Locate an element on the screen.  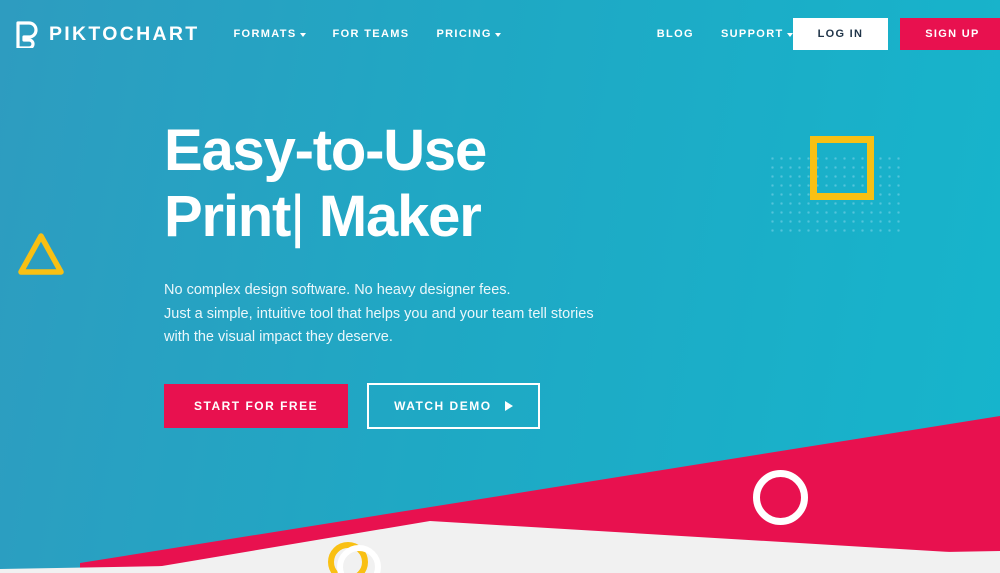
hero-heading: Easy-to-Use Print| Maker is located at coordinates (444, 183).